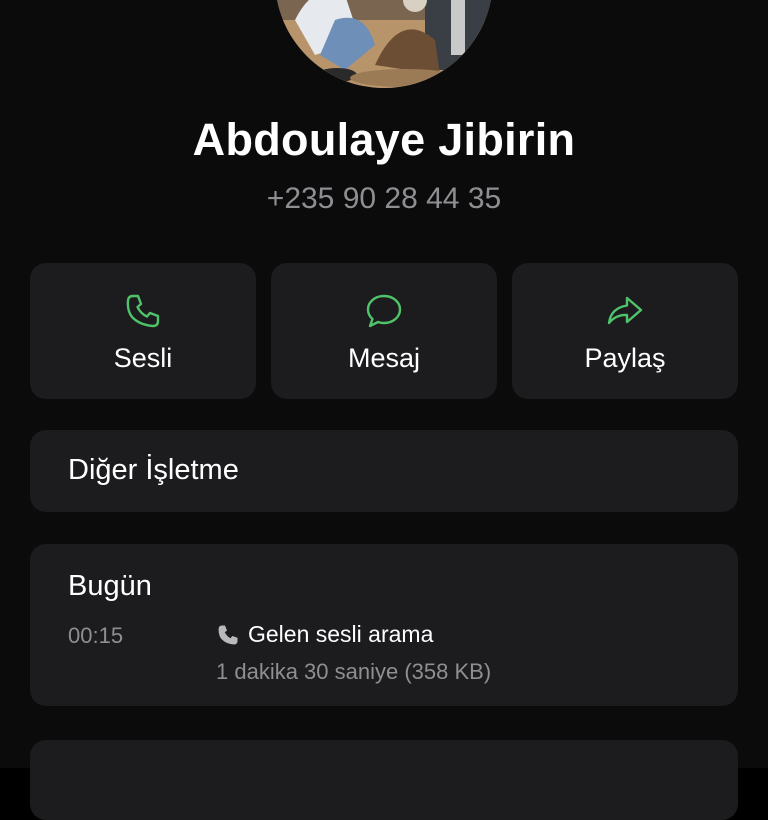  Describe the element at coordinates (354, 671) in the screenshot. I see `call-duration-size: 1 dakika 30 saniye (358 KB)` at that location.